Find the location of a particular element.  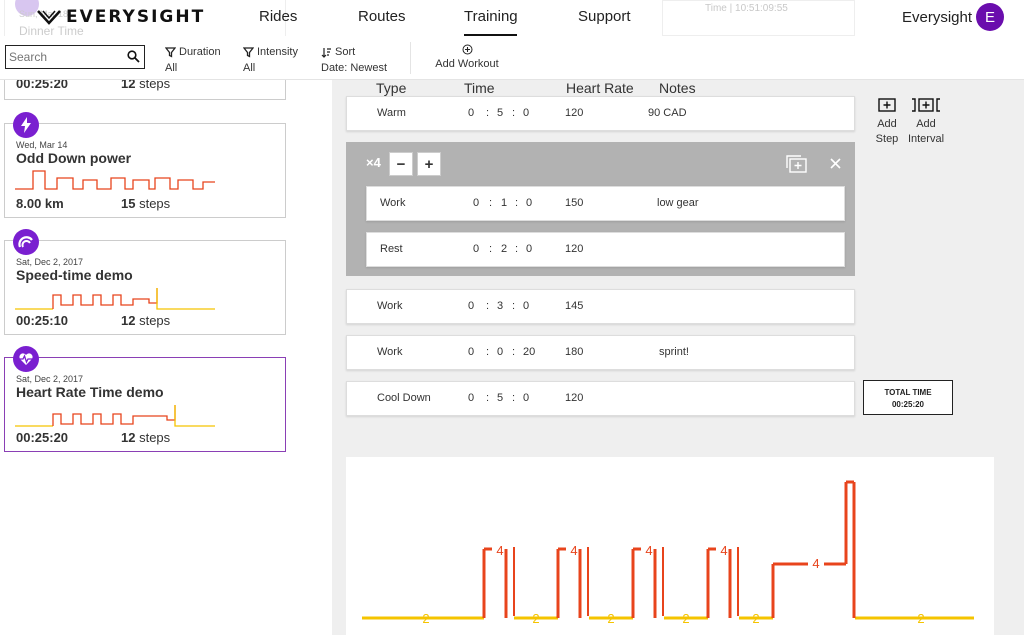

nav-routes: Routes is located at coordinates (382, 16).